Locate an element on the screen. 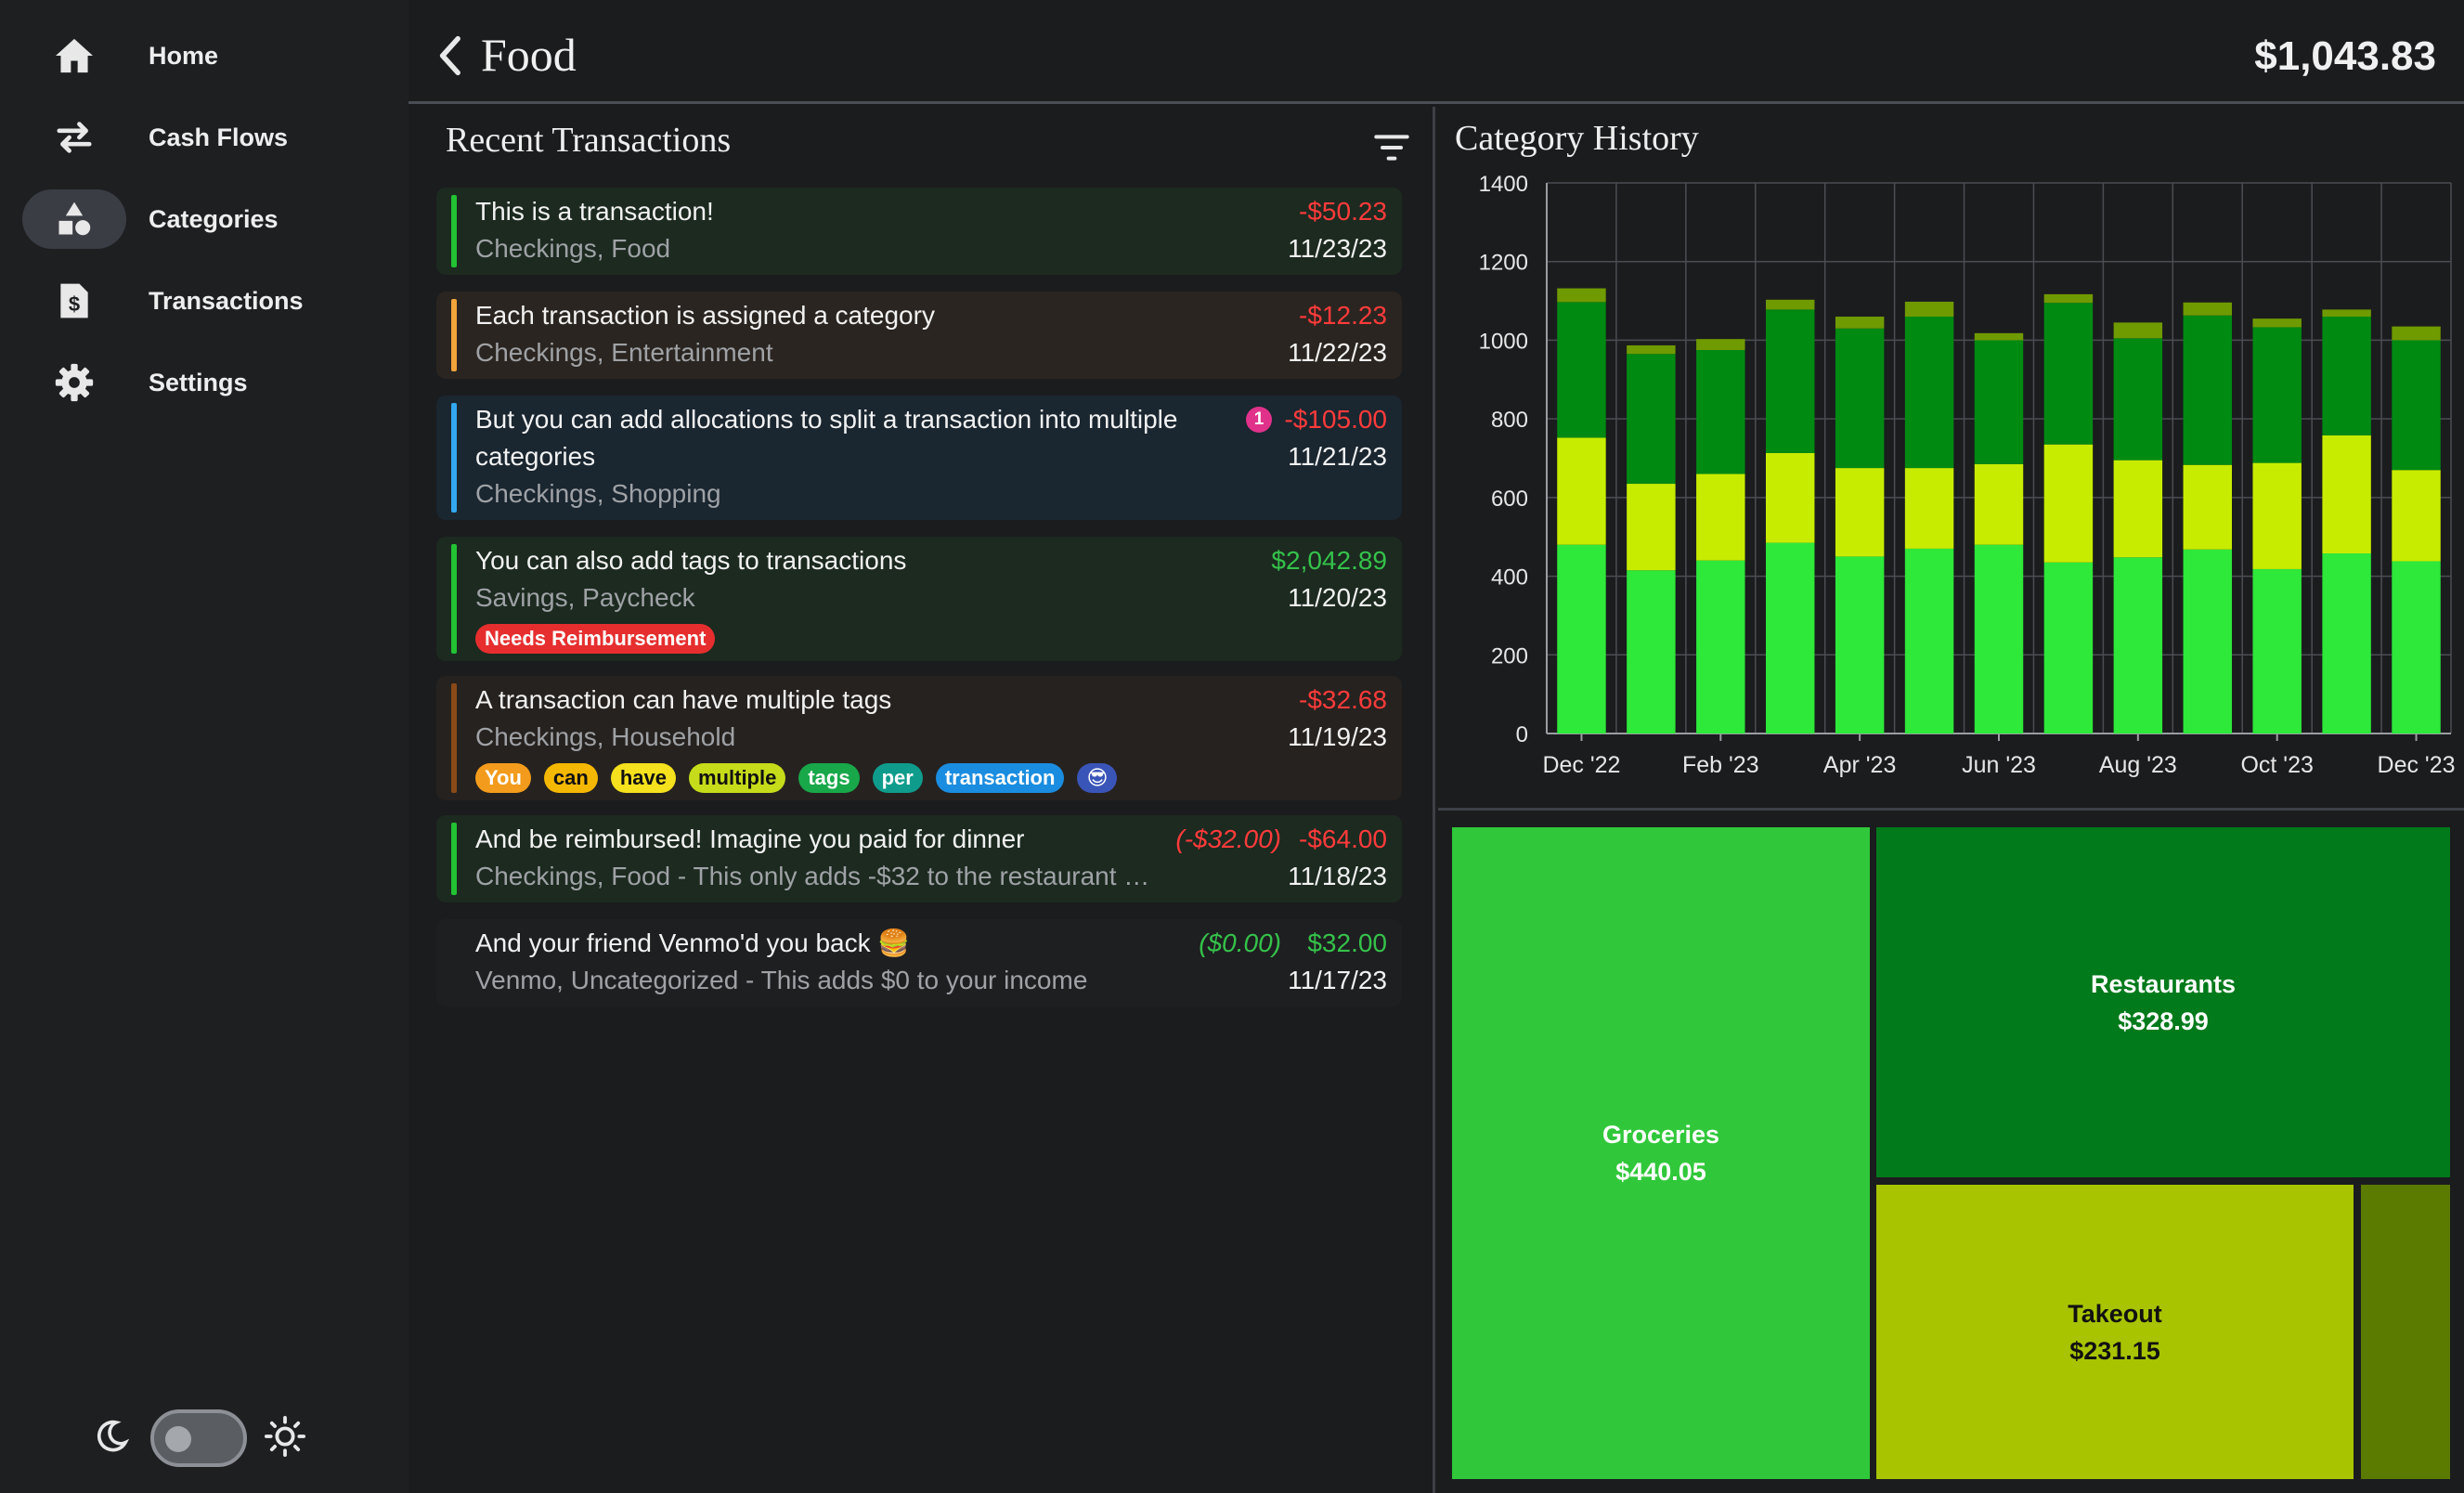 The width and height of the screenshot is (2464, 1493). tag-chip: tags is located at coordinates (829, 778).